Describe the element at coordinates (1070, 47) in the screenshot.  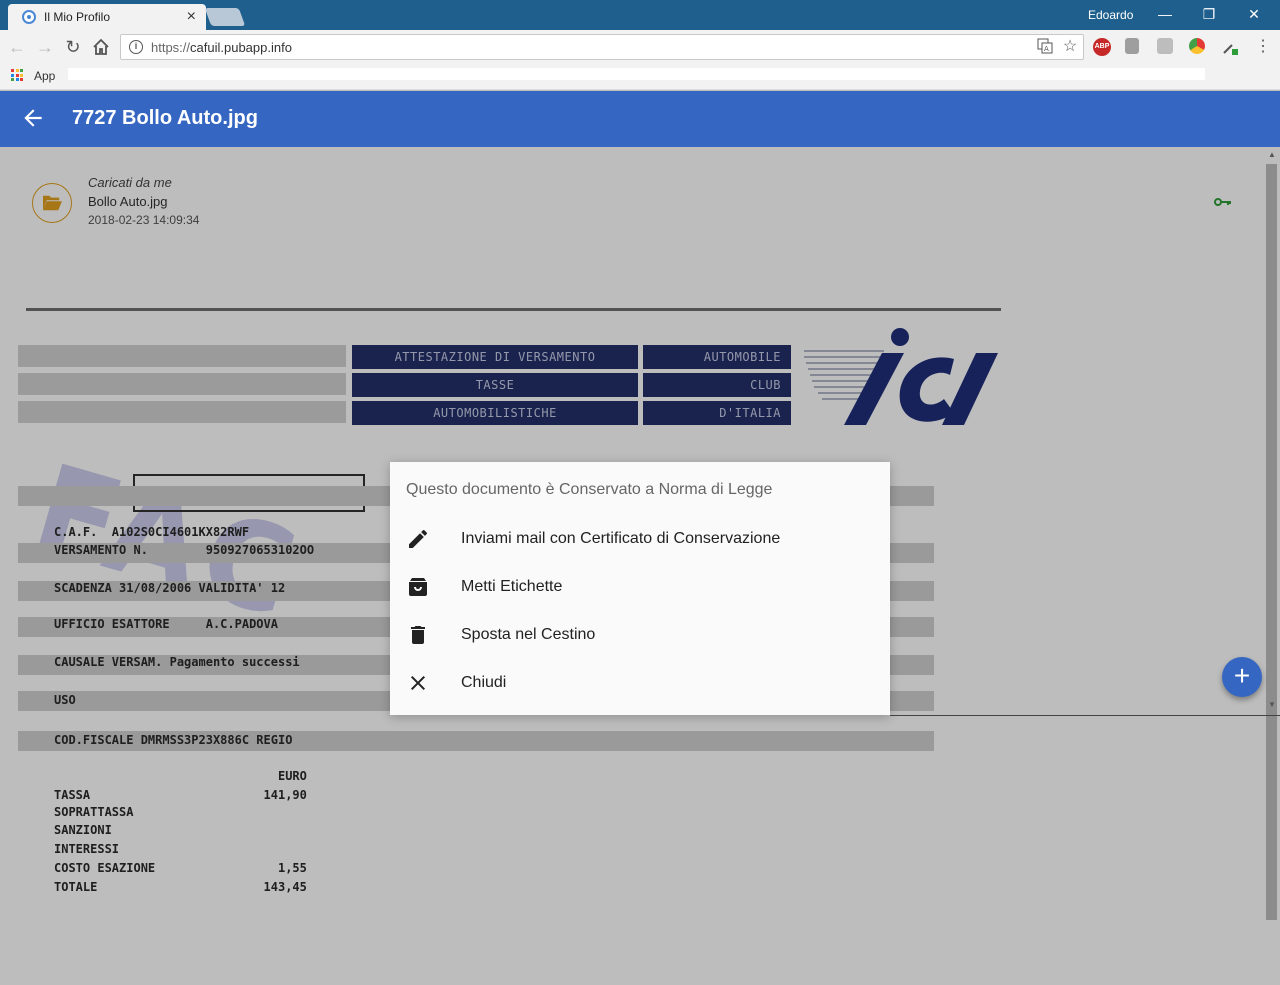
I see `bookmark-star-icon: ☆` at that location.